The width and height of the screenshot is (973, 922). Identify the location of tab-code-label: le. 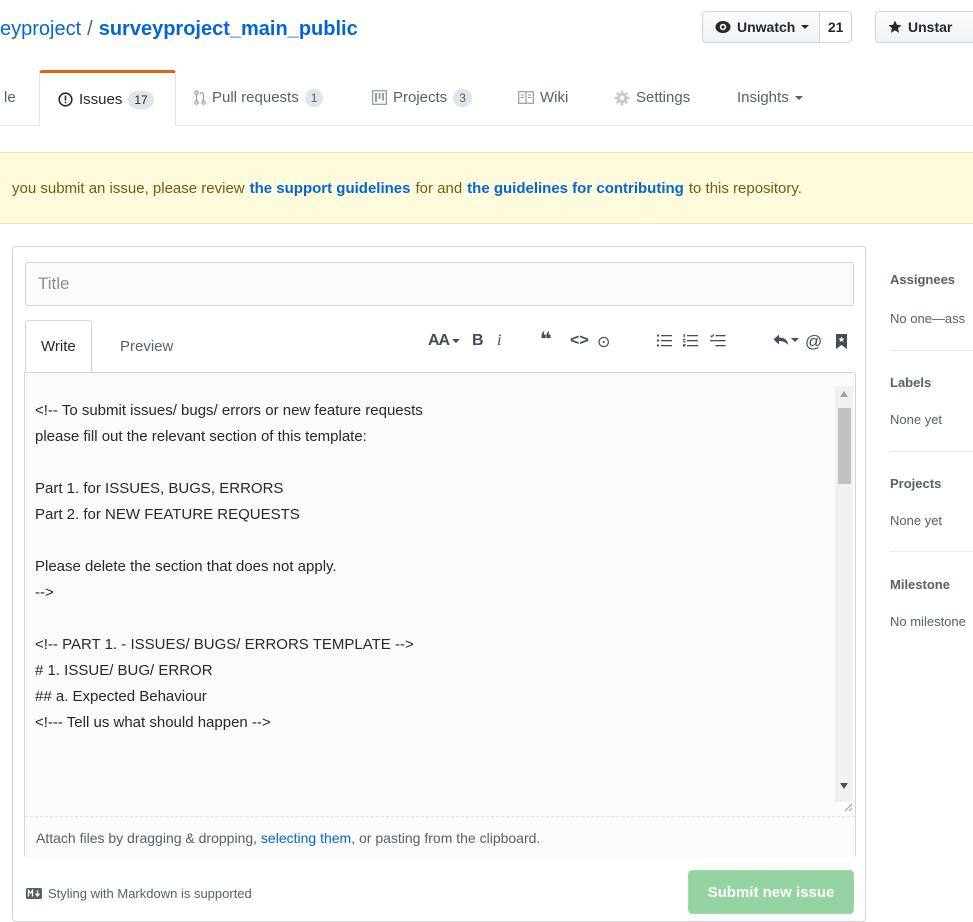
(10, 97).